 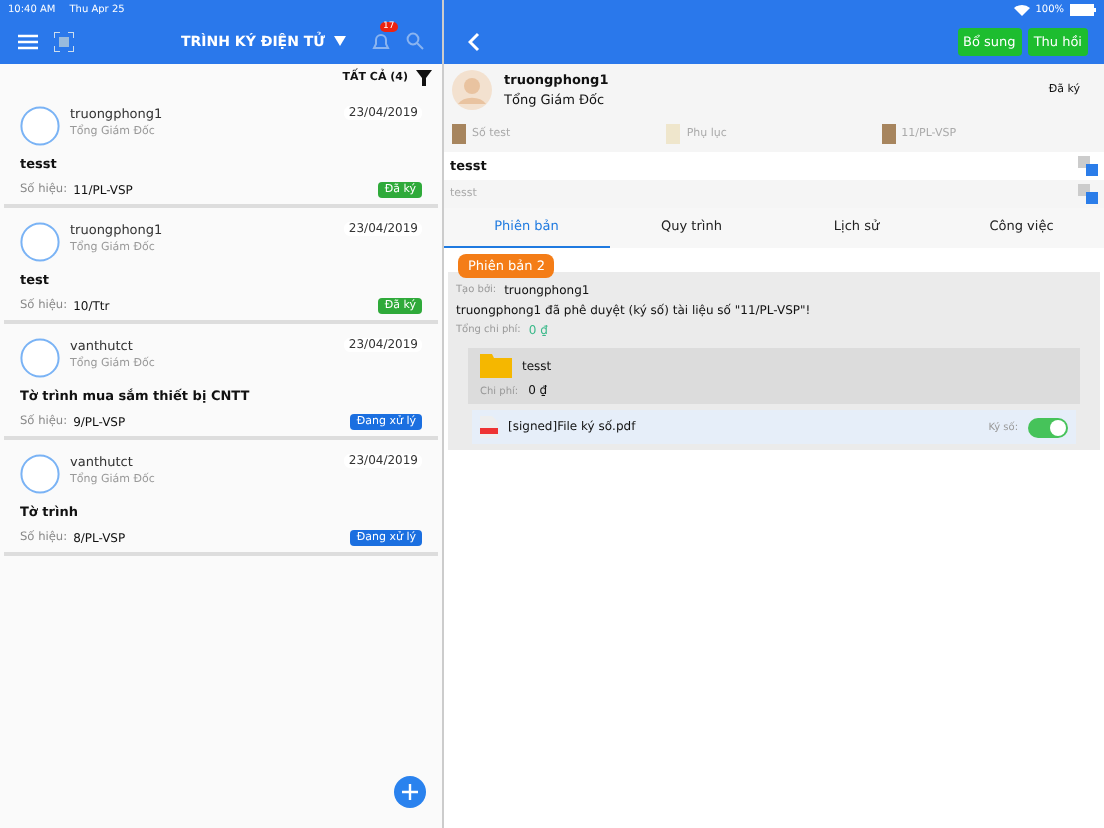 What do you see at coordinates (339, 41) in the screenshot?
I see `caret-icon` at bounding box center [339, 41].